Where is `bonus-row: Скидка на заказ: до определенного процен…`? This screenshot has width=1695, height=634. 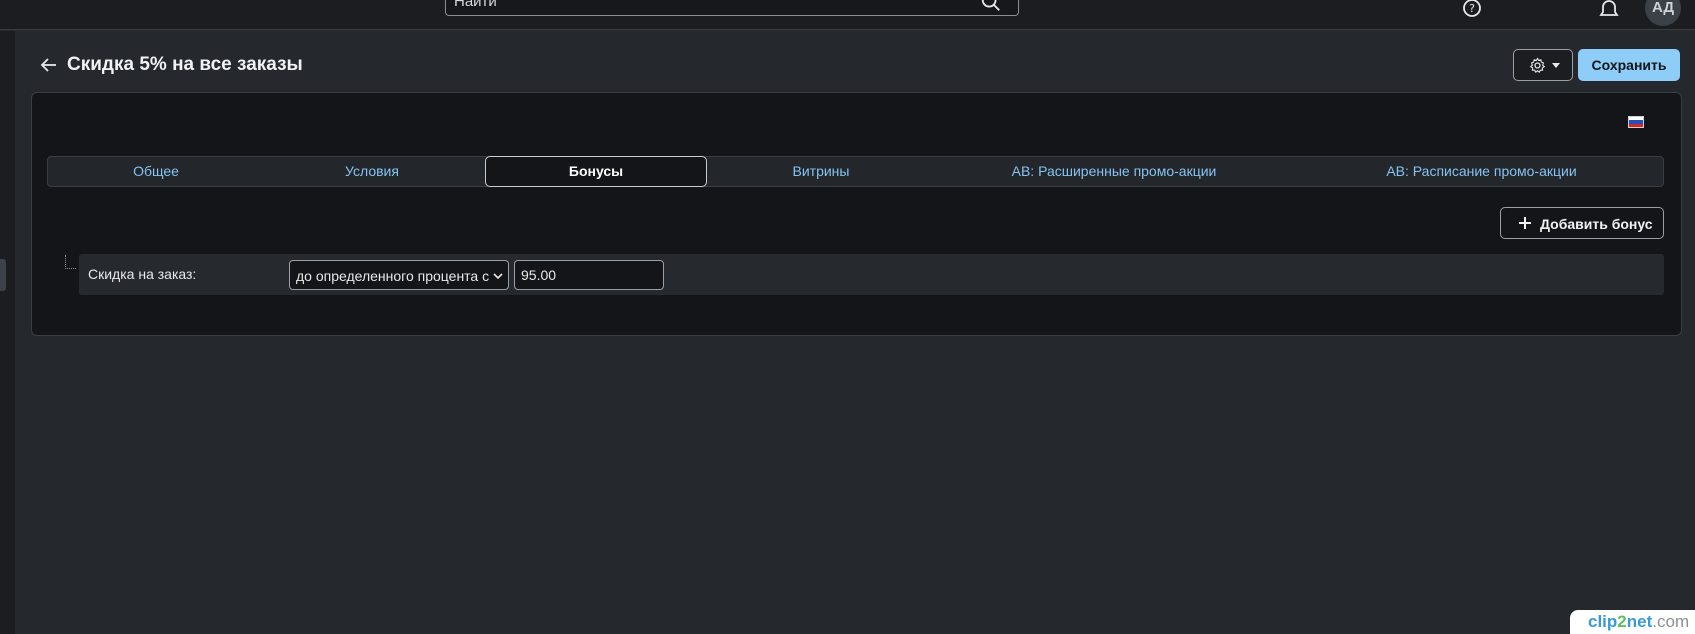 bonus-row: Скидка на заказ: до определенного процен… is located at coordinates (871, 274).